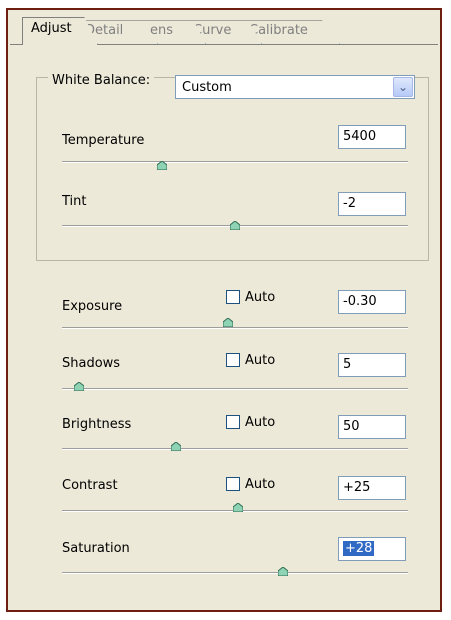 This screenshot has height=620, width=451. Describe the element at coordinates (101, 80) in the screenshot. I see `white-balance-label: White Balance:` at that location.